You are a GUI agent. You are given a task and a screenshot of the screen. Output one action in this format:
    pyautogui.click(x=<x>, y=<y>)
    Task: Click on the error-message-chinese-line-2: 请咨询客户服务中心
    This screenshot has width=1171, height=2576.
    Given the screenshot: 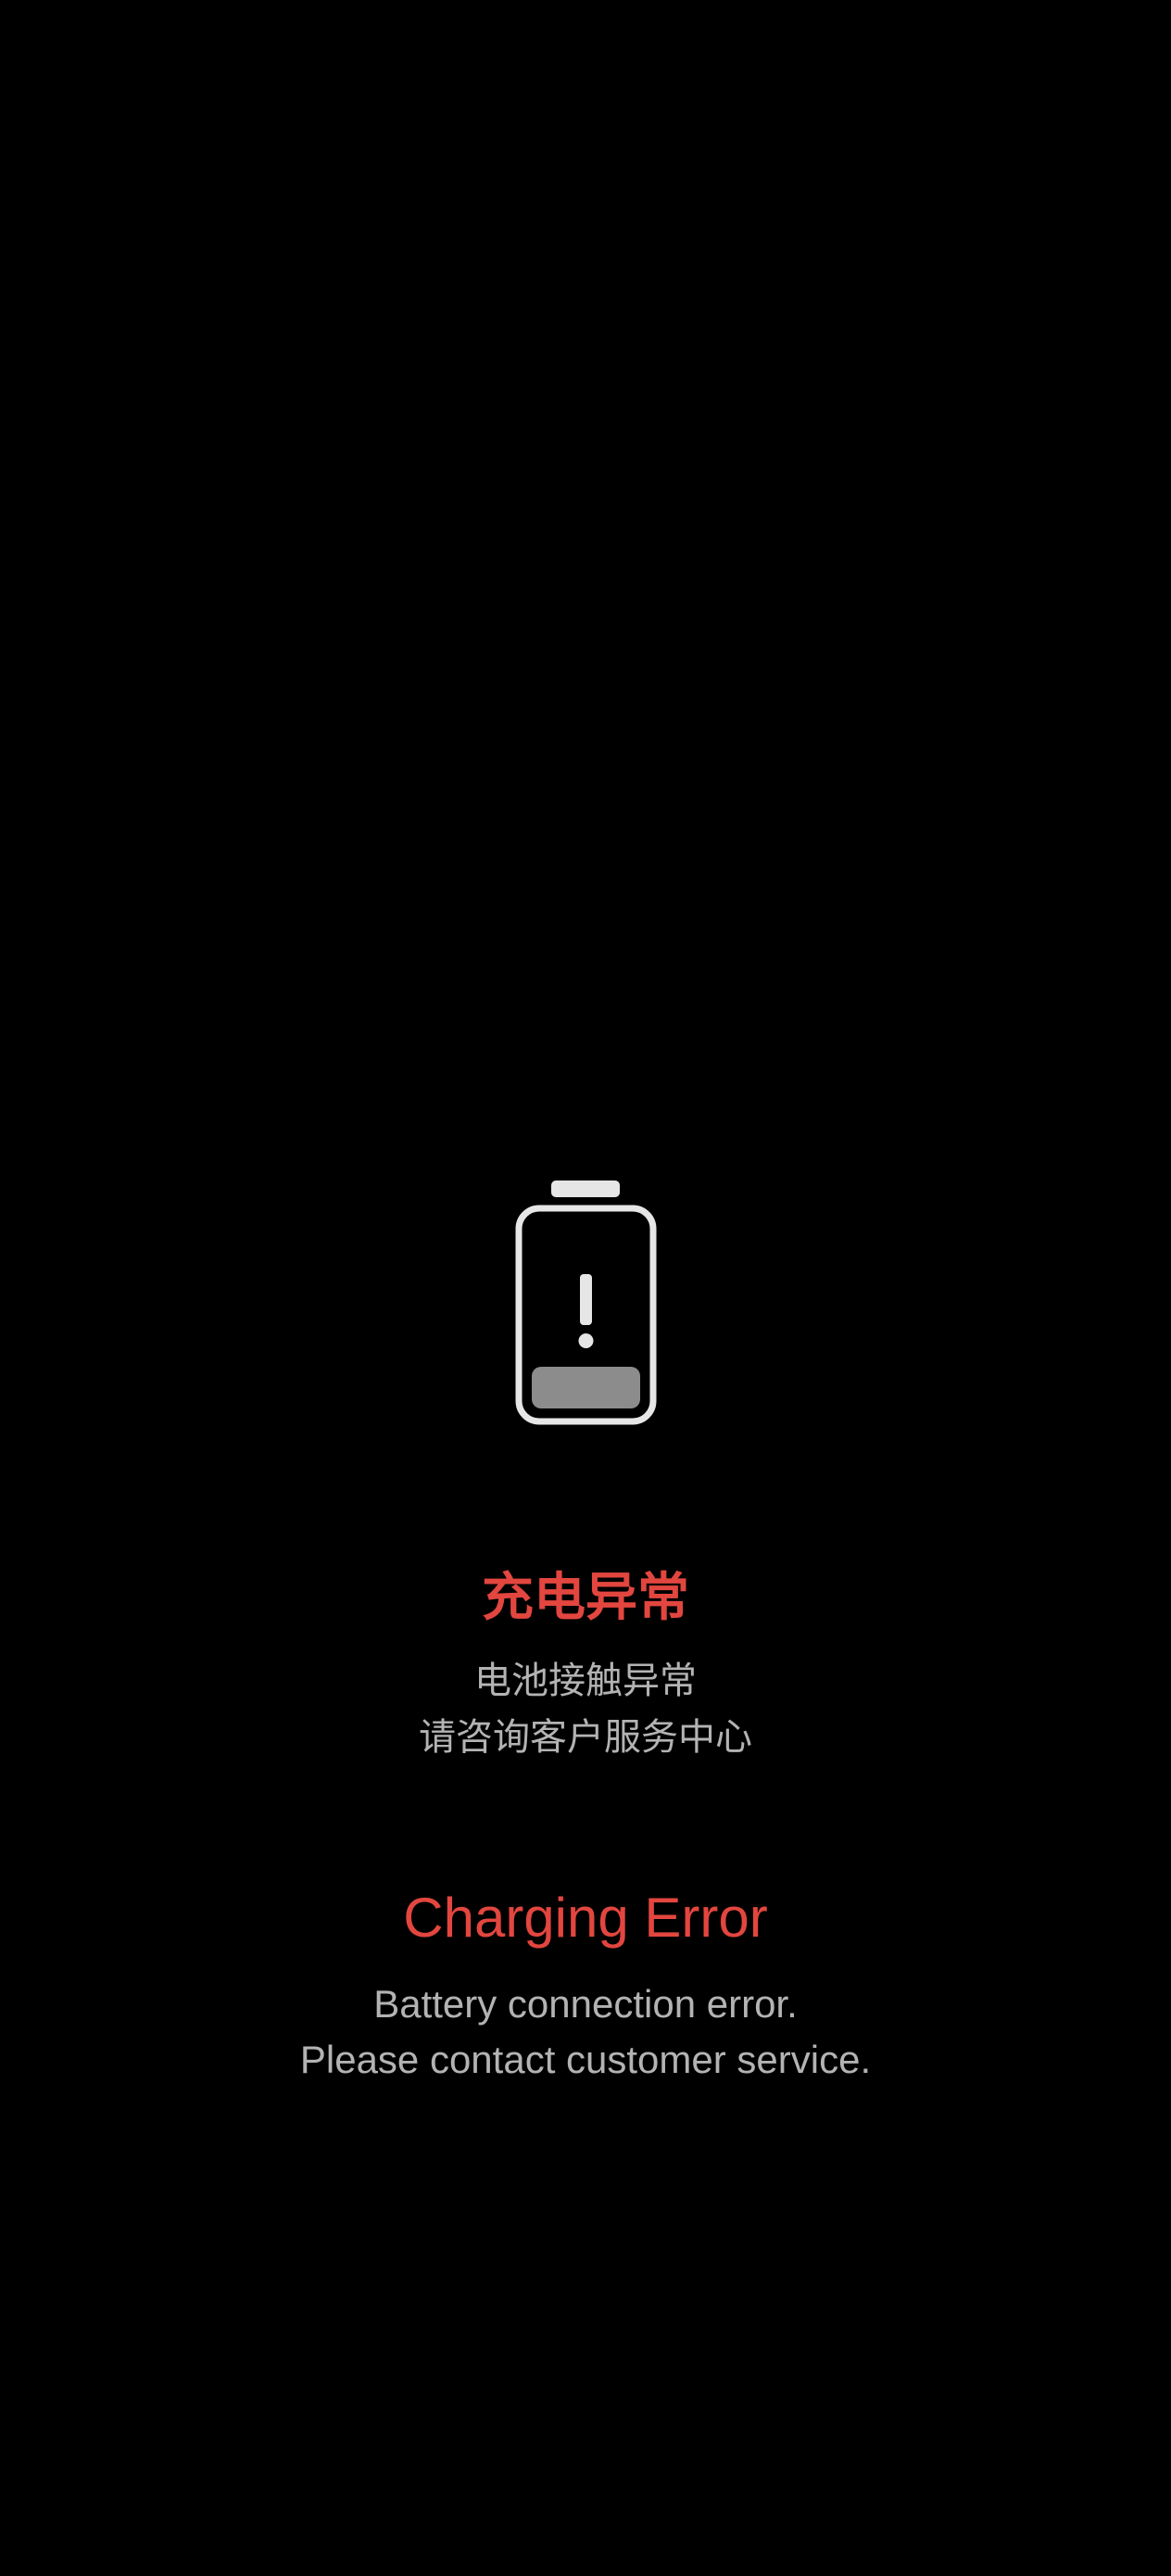 What is the action you would take?
    pyautogui.click(x=585, y=1737)
    